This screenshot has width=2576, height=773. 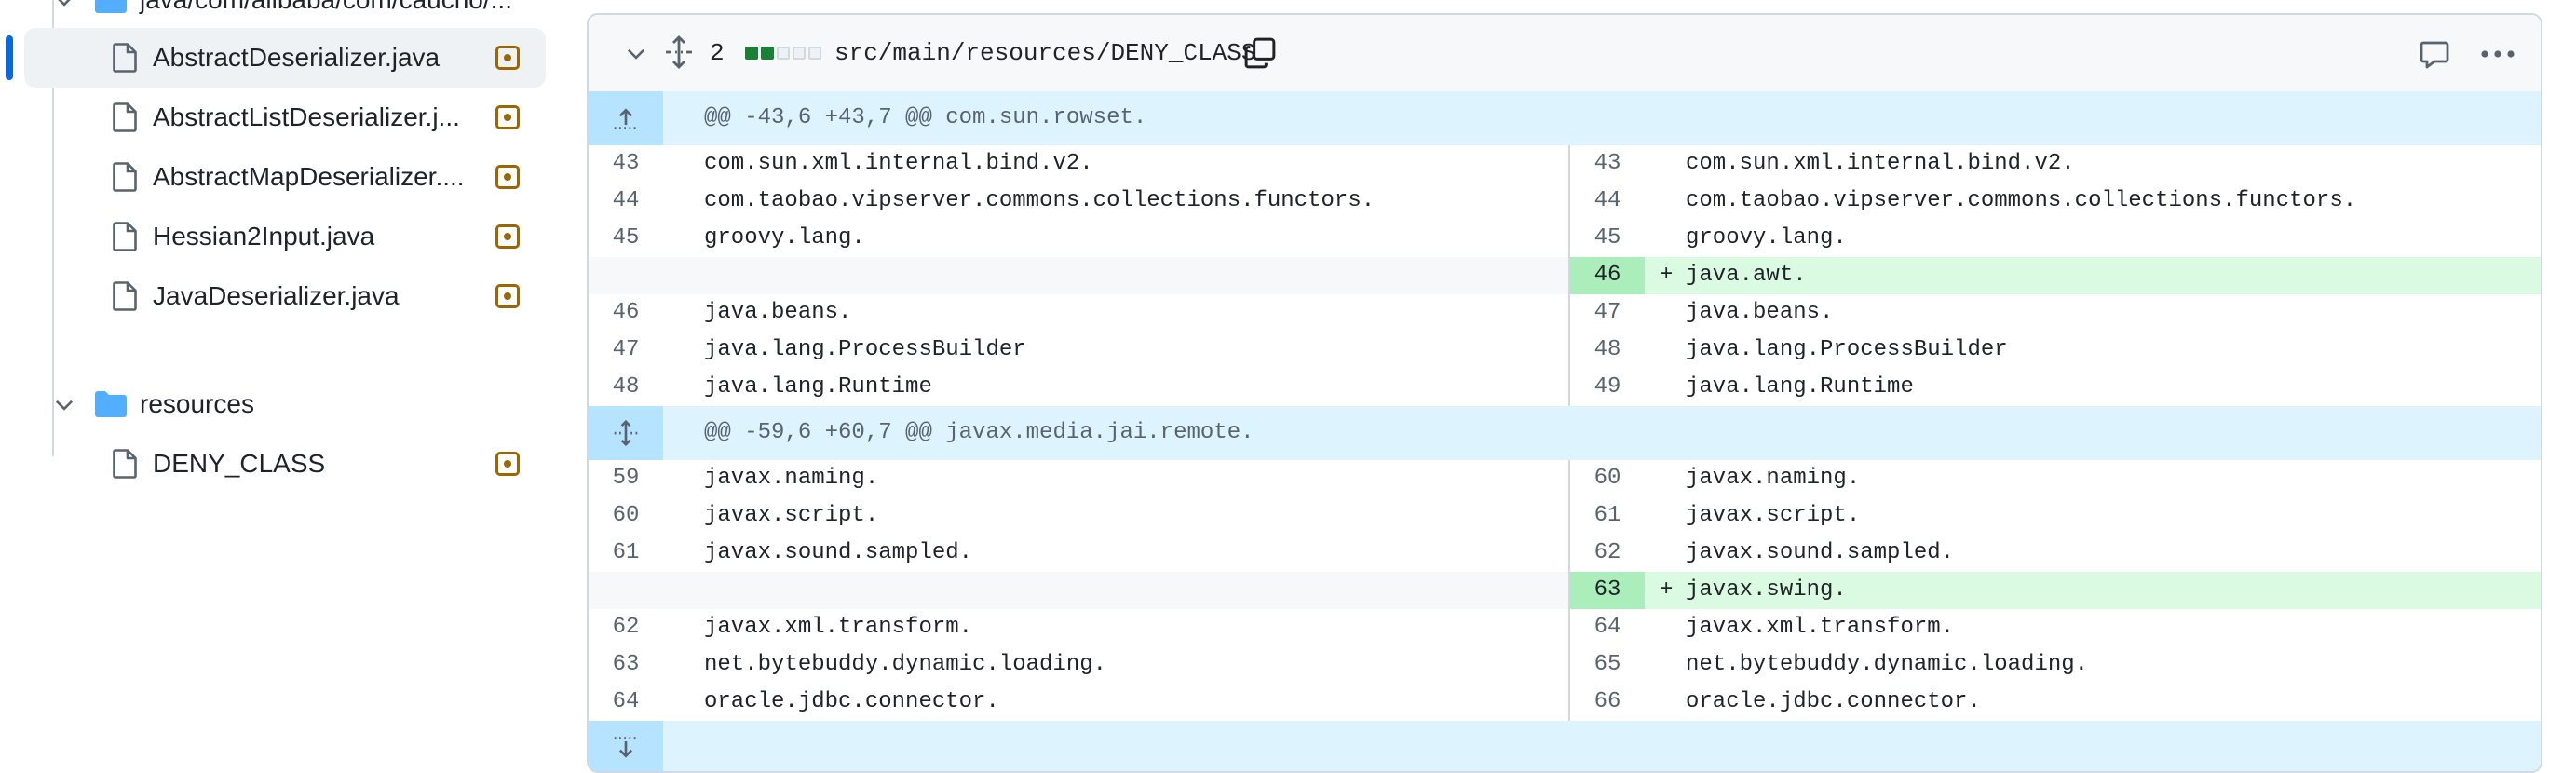 I want to click on tree-folder-resources: resources, so click(x=285, y=404).